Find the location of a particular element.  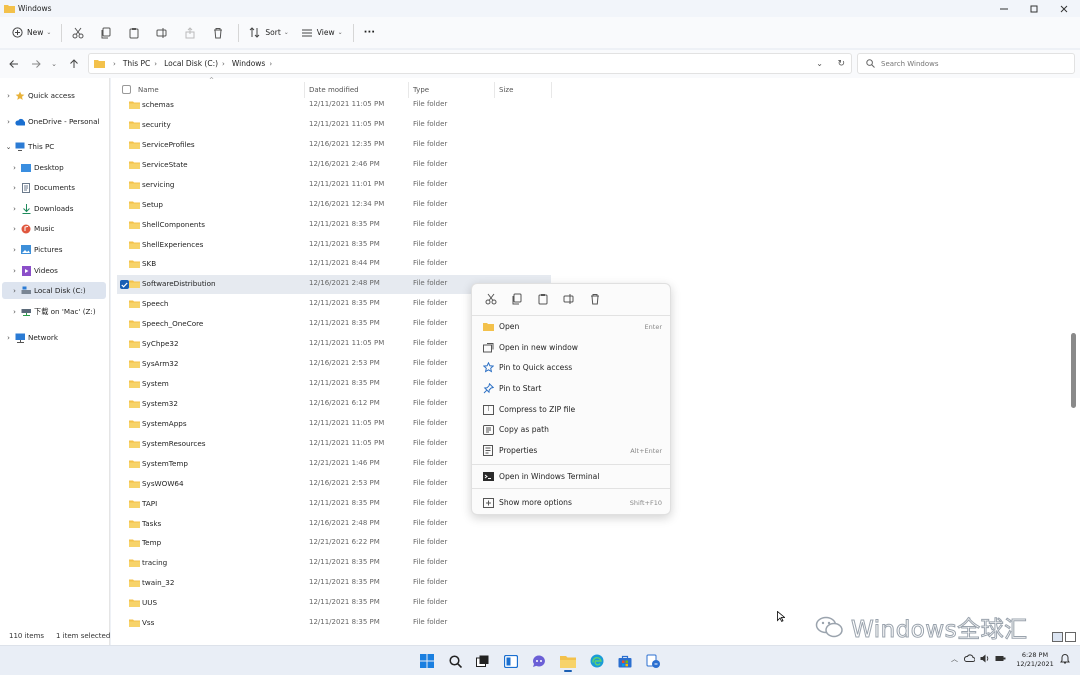

file-date: 12/21/2021 6:22 PM is located at coordinates (344, 542).